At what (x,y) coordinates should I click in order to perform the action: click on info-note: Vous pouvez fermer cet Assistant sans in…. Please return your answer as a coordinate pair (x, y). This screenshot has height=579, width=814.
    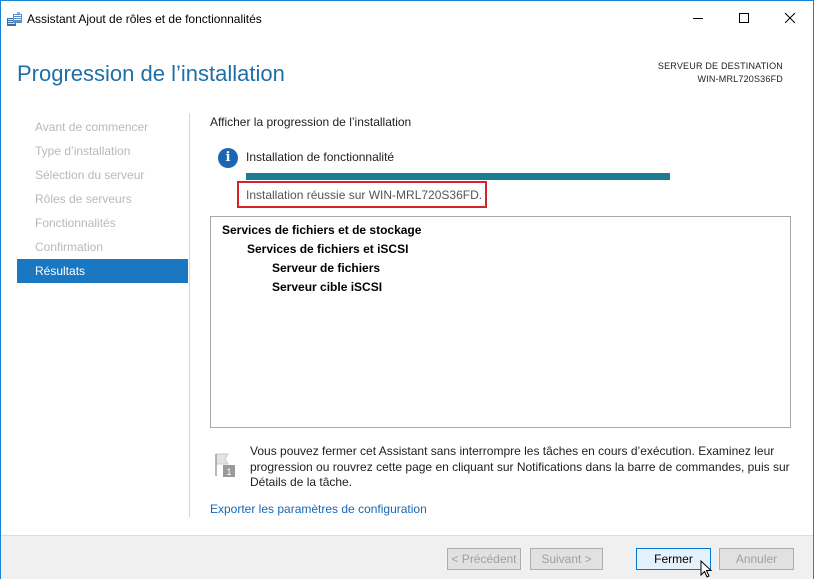
    Looking at the image, I should click on (520, 466).